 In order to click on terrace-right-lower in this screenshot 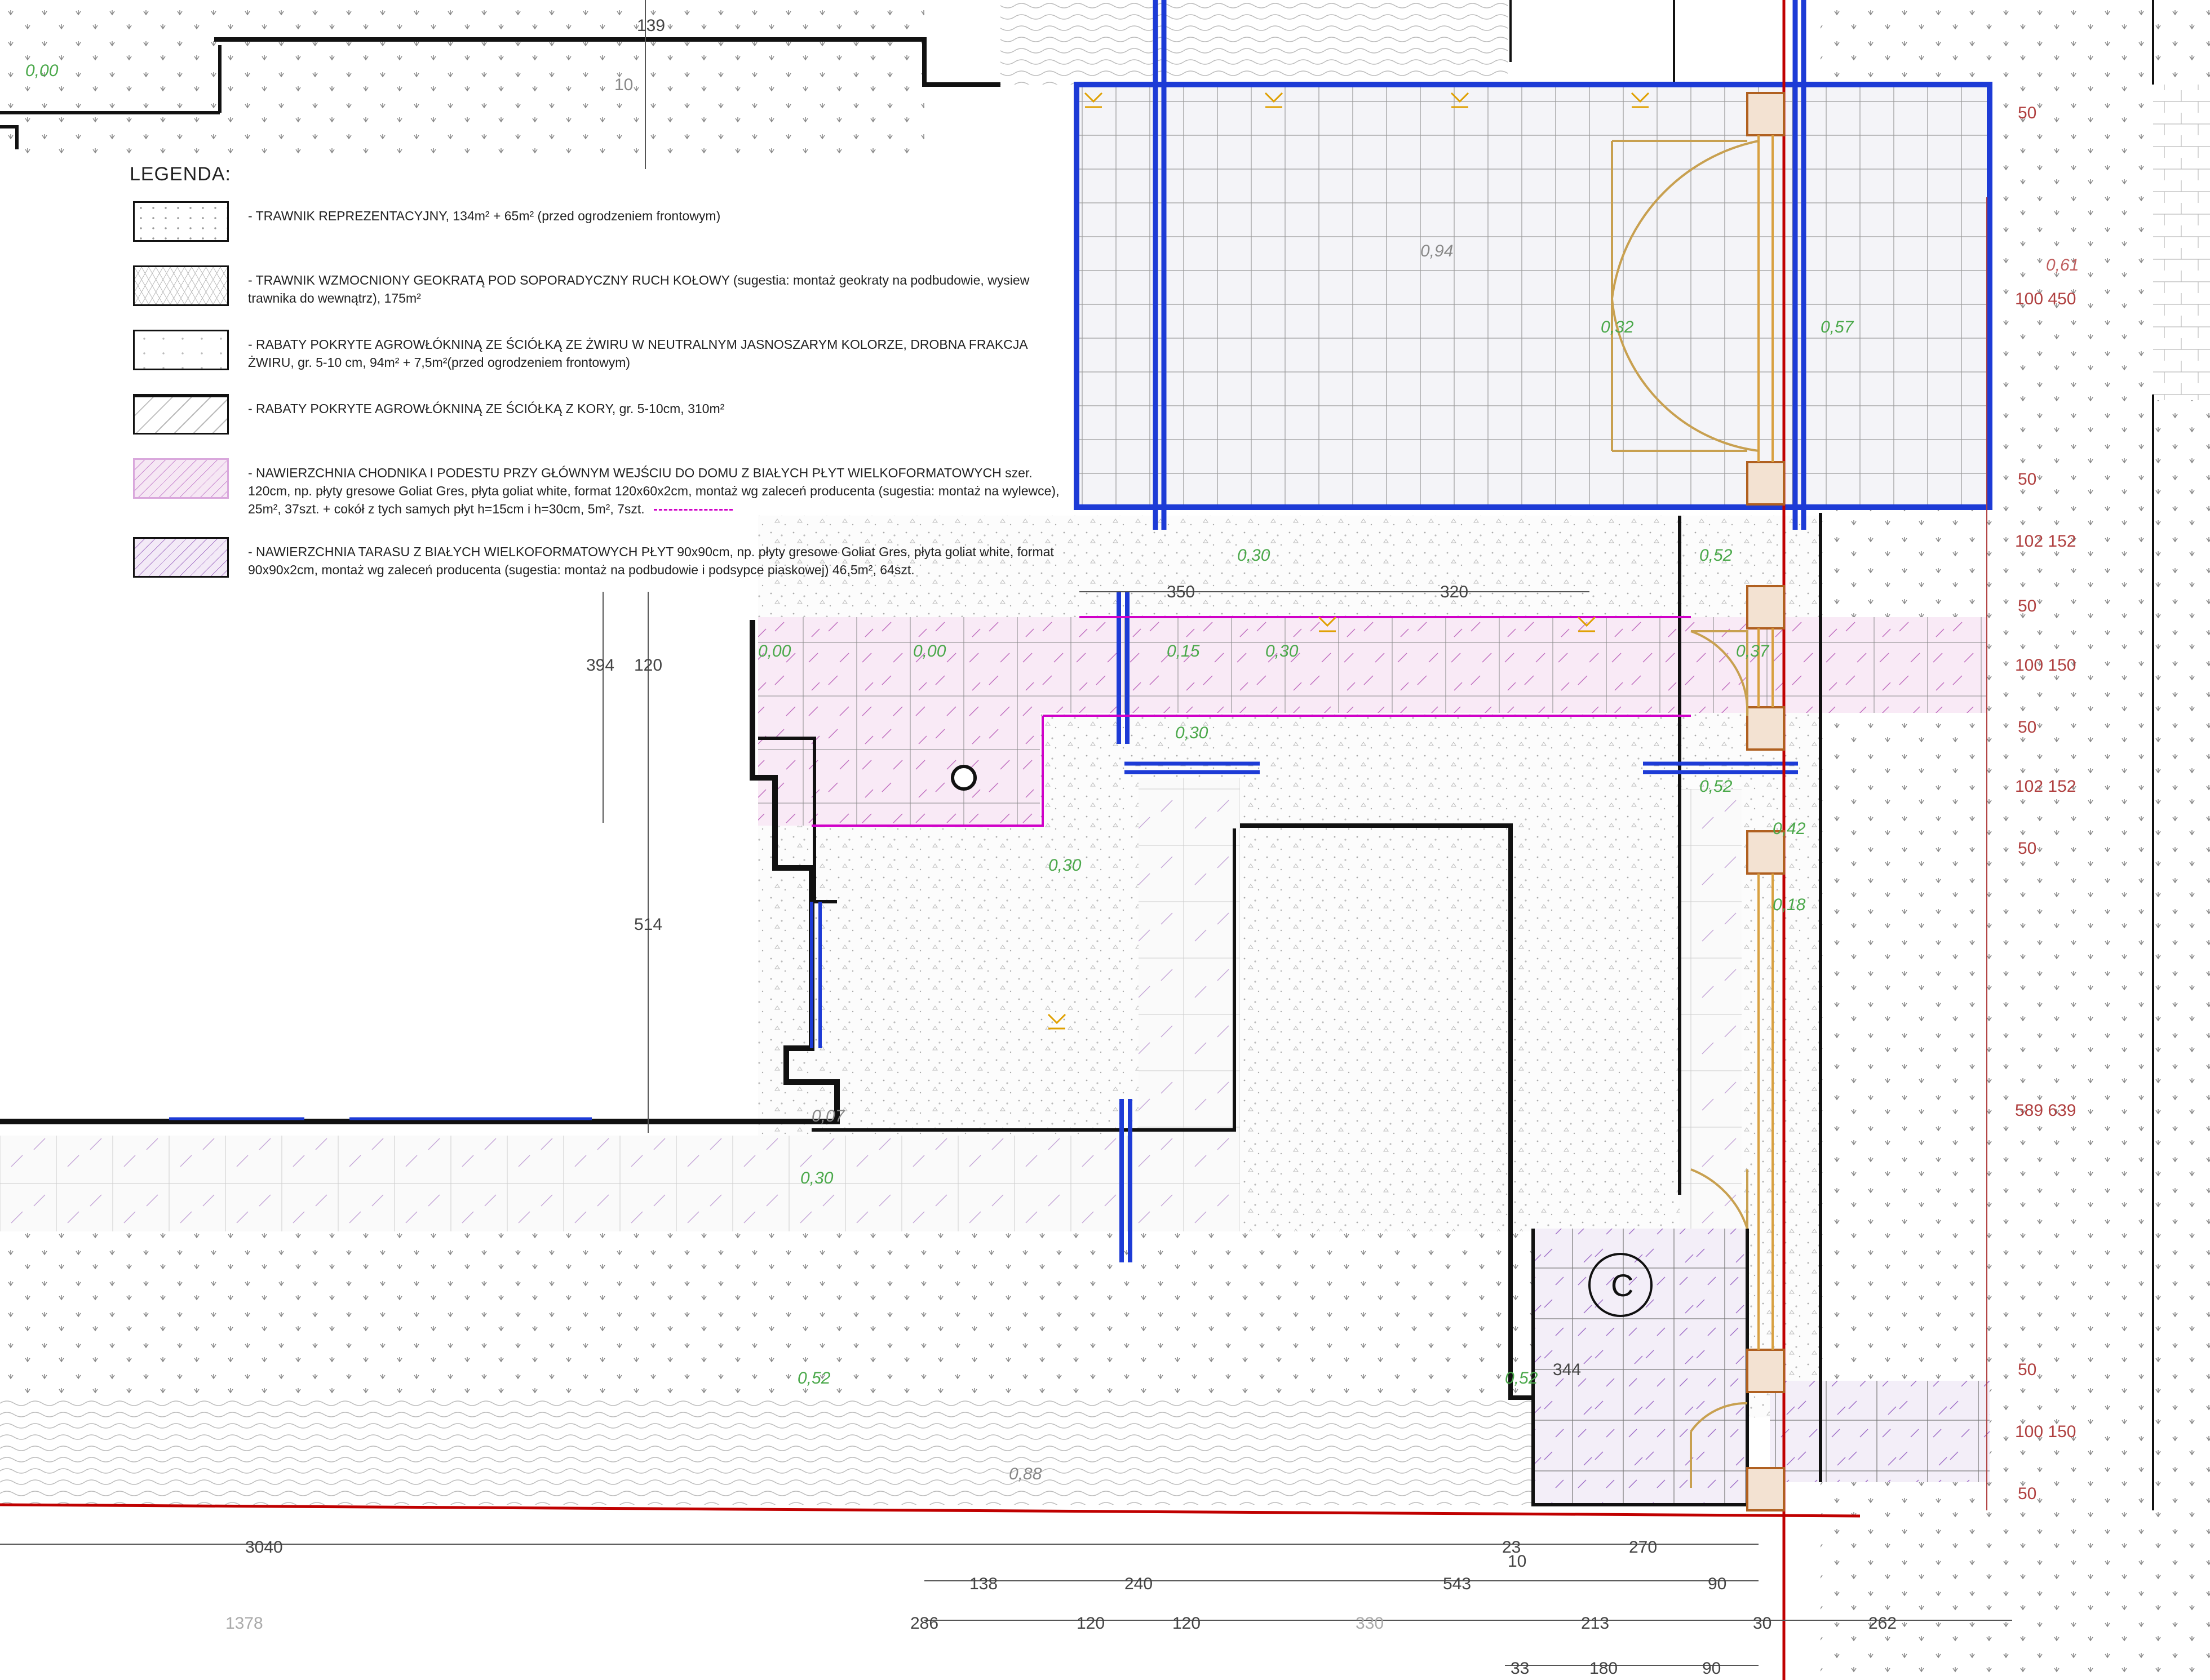, I will do `click(1880, 1431)`.